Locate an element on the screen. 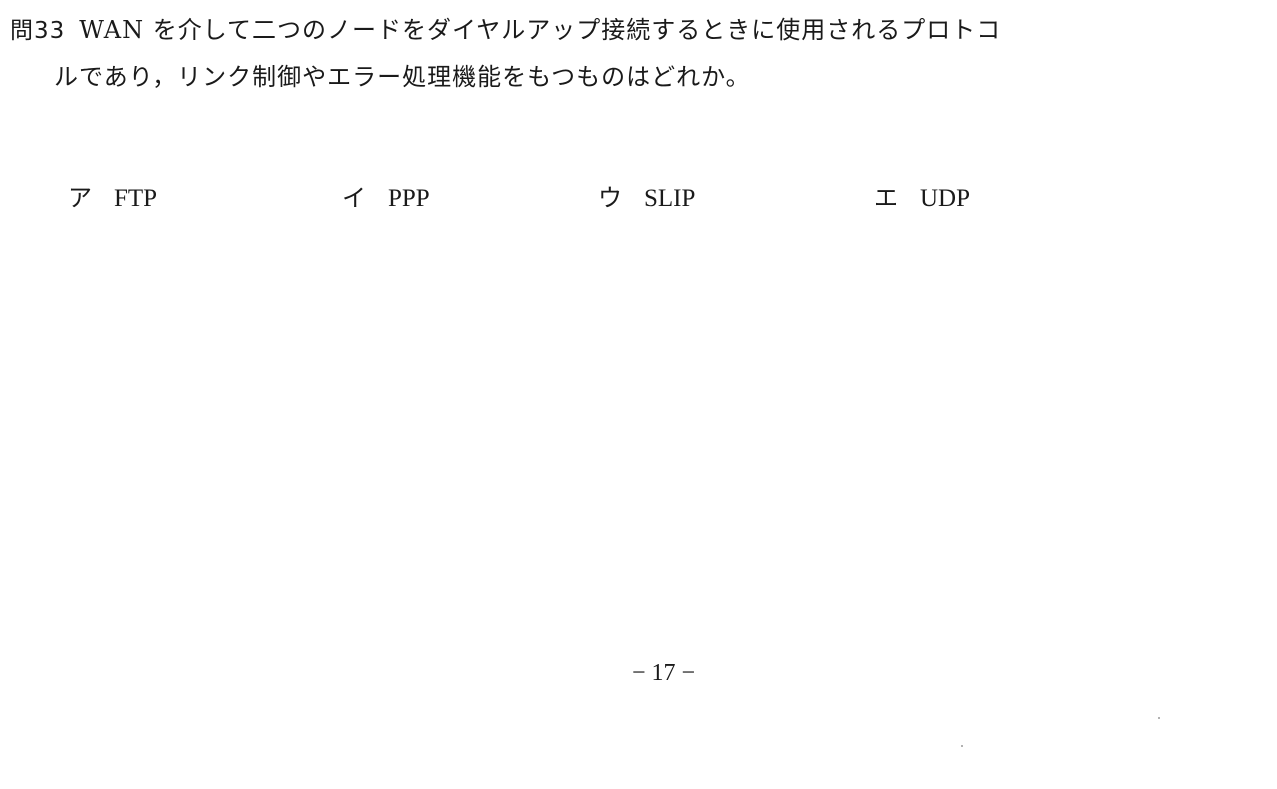 This screenshot has height=789, width=1277. page-number: − 17 − is located at coordinates (638, 673).